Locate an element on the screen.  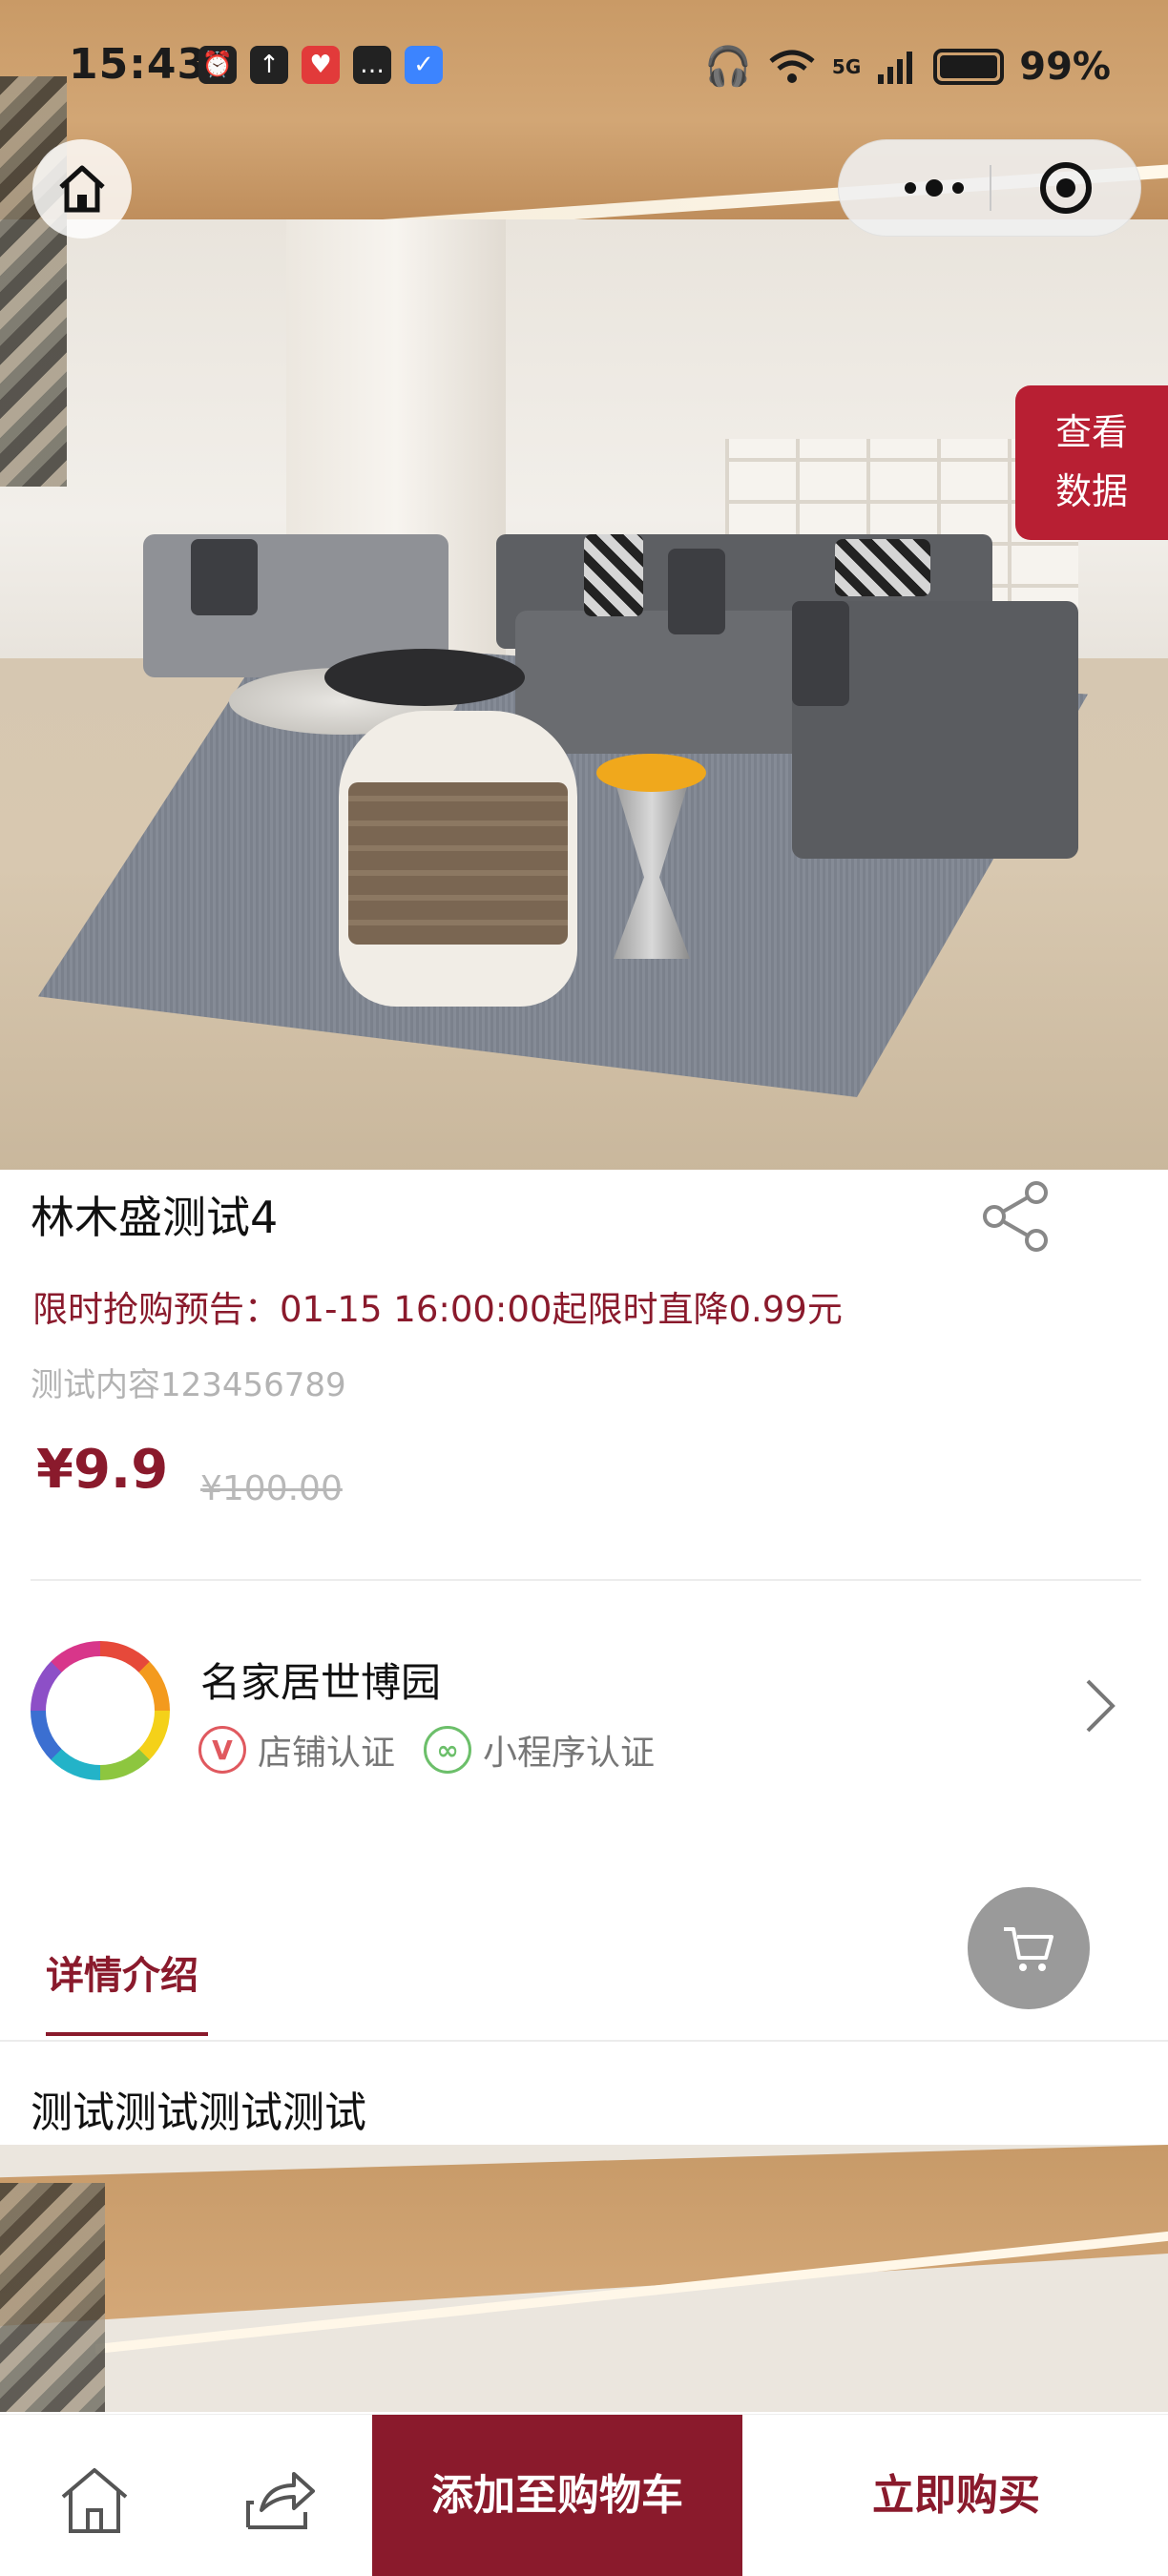
status-time: 15:43 is located at coordinates (138, 64).